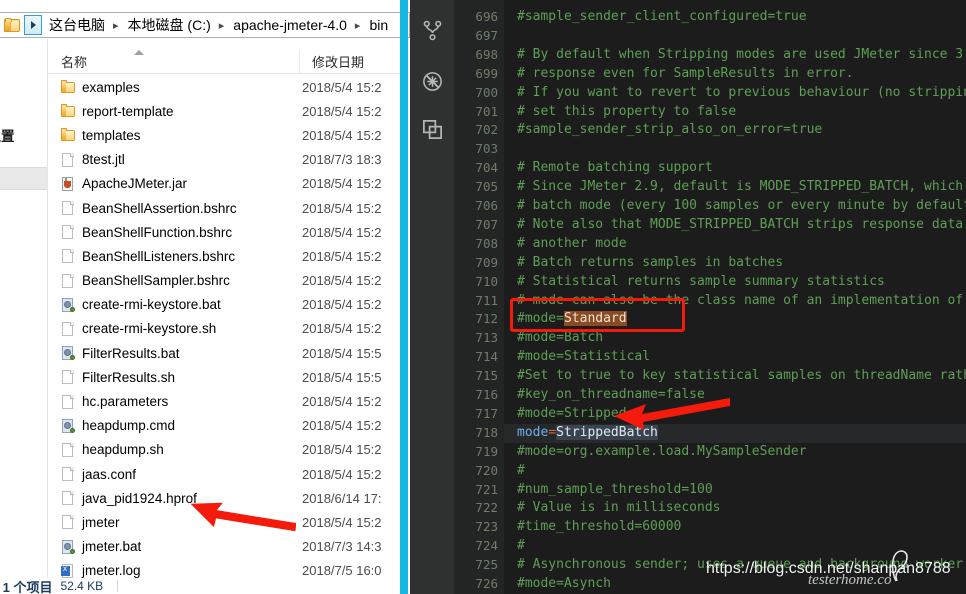 The image size is (966, 594). Describe the element at coordinates (174, 281) in the screenshot. I see `file-name-cell: BeanShellSampler.bshrc` at that location.